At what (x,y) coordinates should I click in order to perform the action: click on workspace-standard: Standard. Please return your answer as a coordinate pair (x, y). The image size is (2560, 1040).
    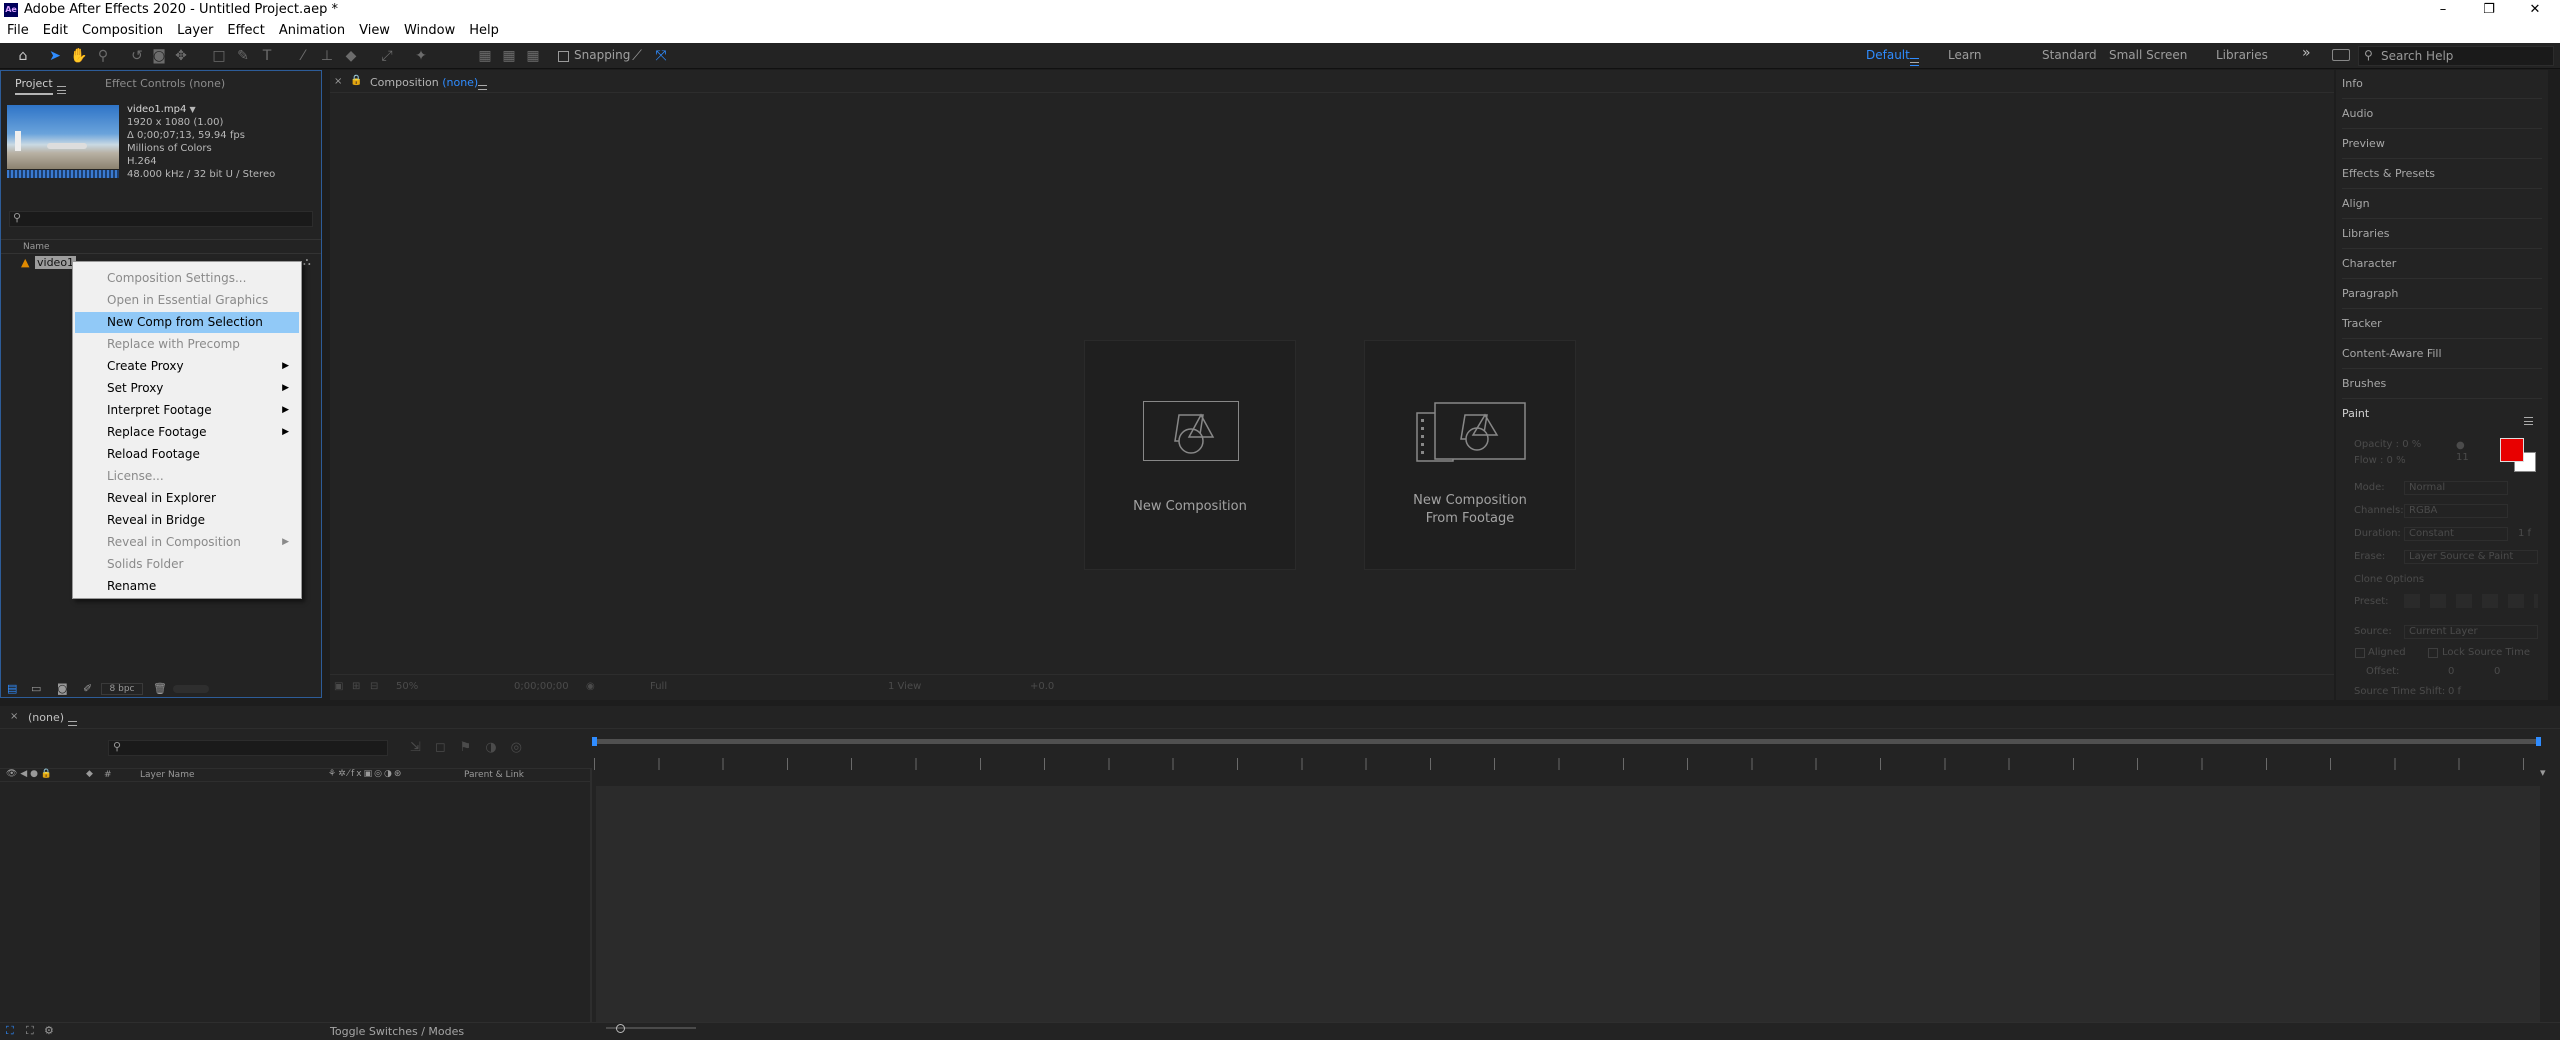
    Looking at the image, I should click on (2069, 55).